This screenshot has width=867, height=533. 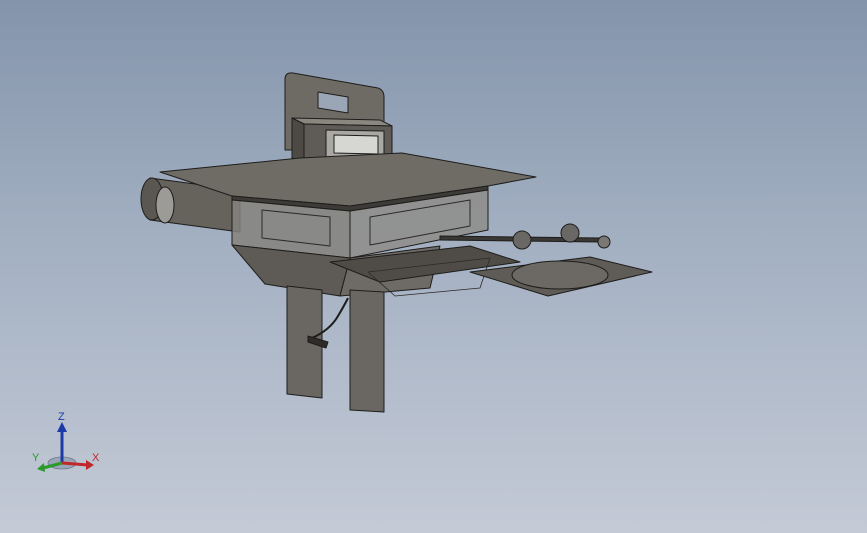 What do you see at coordinates (367, 351) in the screenshot?
I see `leg-right` at bounding box center [367, 351].